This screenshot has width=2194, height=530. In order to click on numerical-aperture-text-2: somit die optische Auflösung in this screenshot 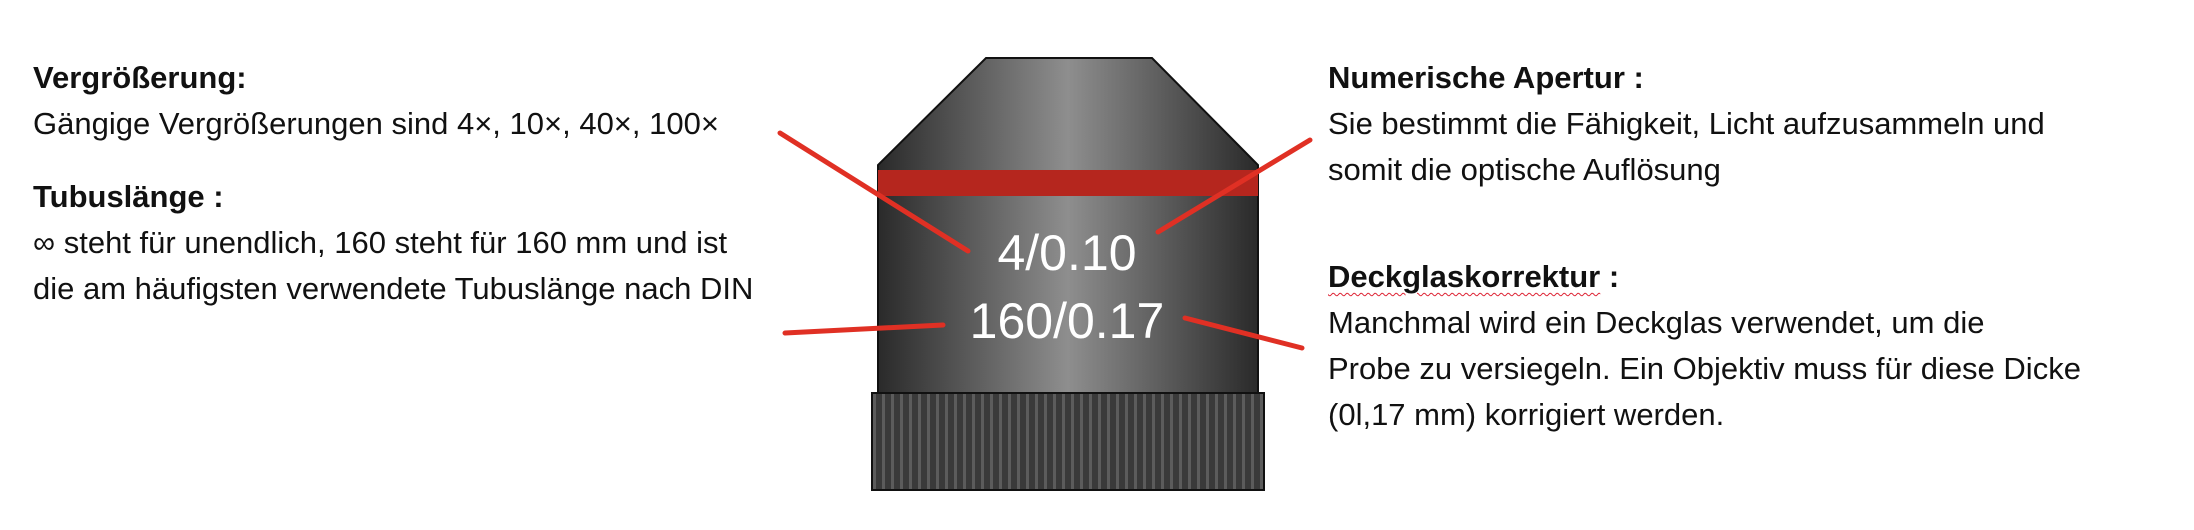, I will do `click(1524, 169)`.